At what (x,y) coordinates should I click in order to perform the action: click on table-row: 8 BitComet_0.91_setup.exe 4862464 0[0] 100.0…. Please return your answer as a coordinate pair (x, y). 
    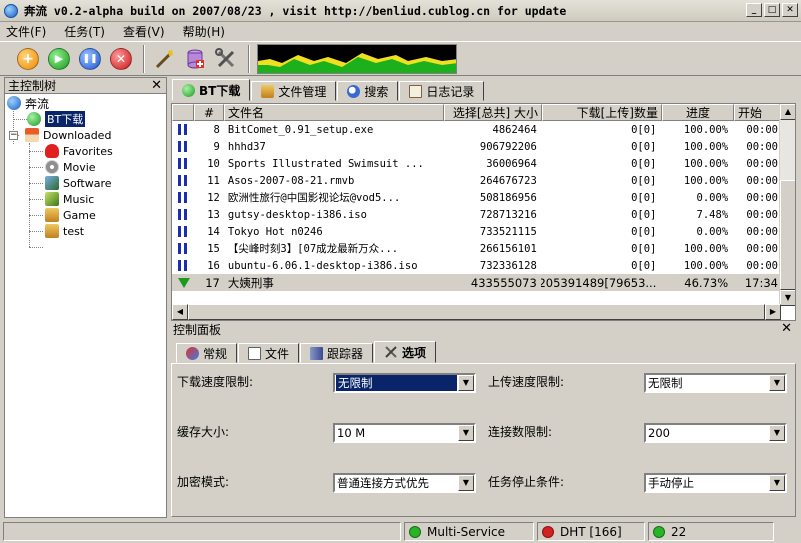
    Looking at the image, I should click on (477, 129).